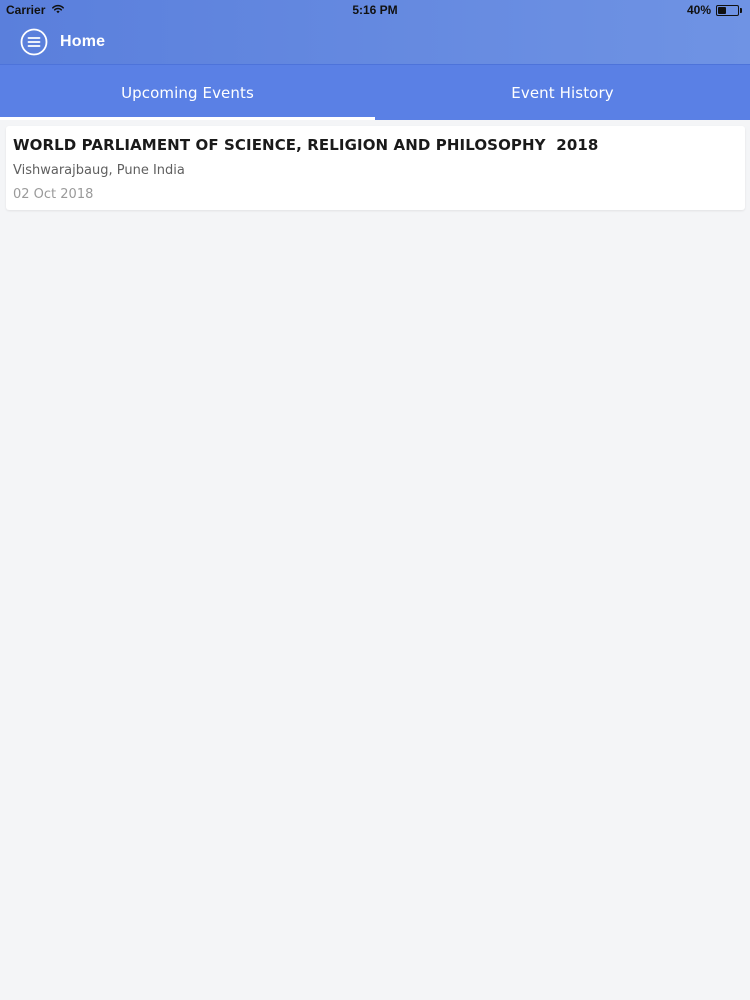  What do you see at coordinates (99, 170) in the screenshot?
I see `event-location: Vishwarajbaug, Pune India` at bounding box center [99, 170].